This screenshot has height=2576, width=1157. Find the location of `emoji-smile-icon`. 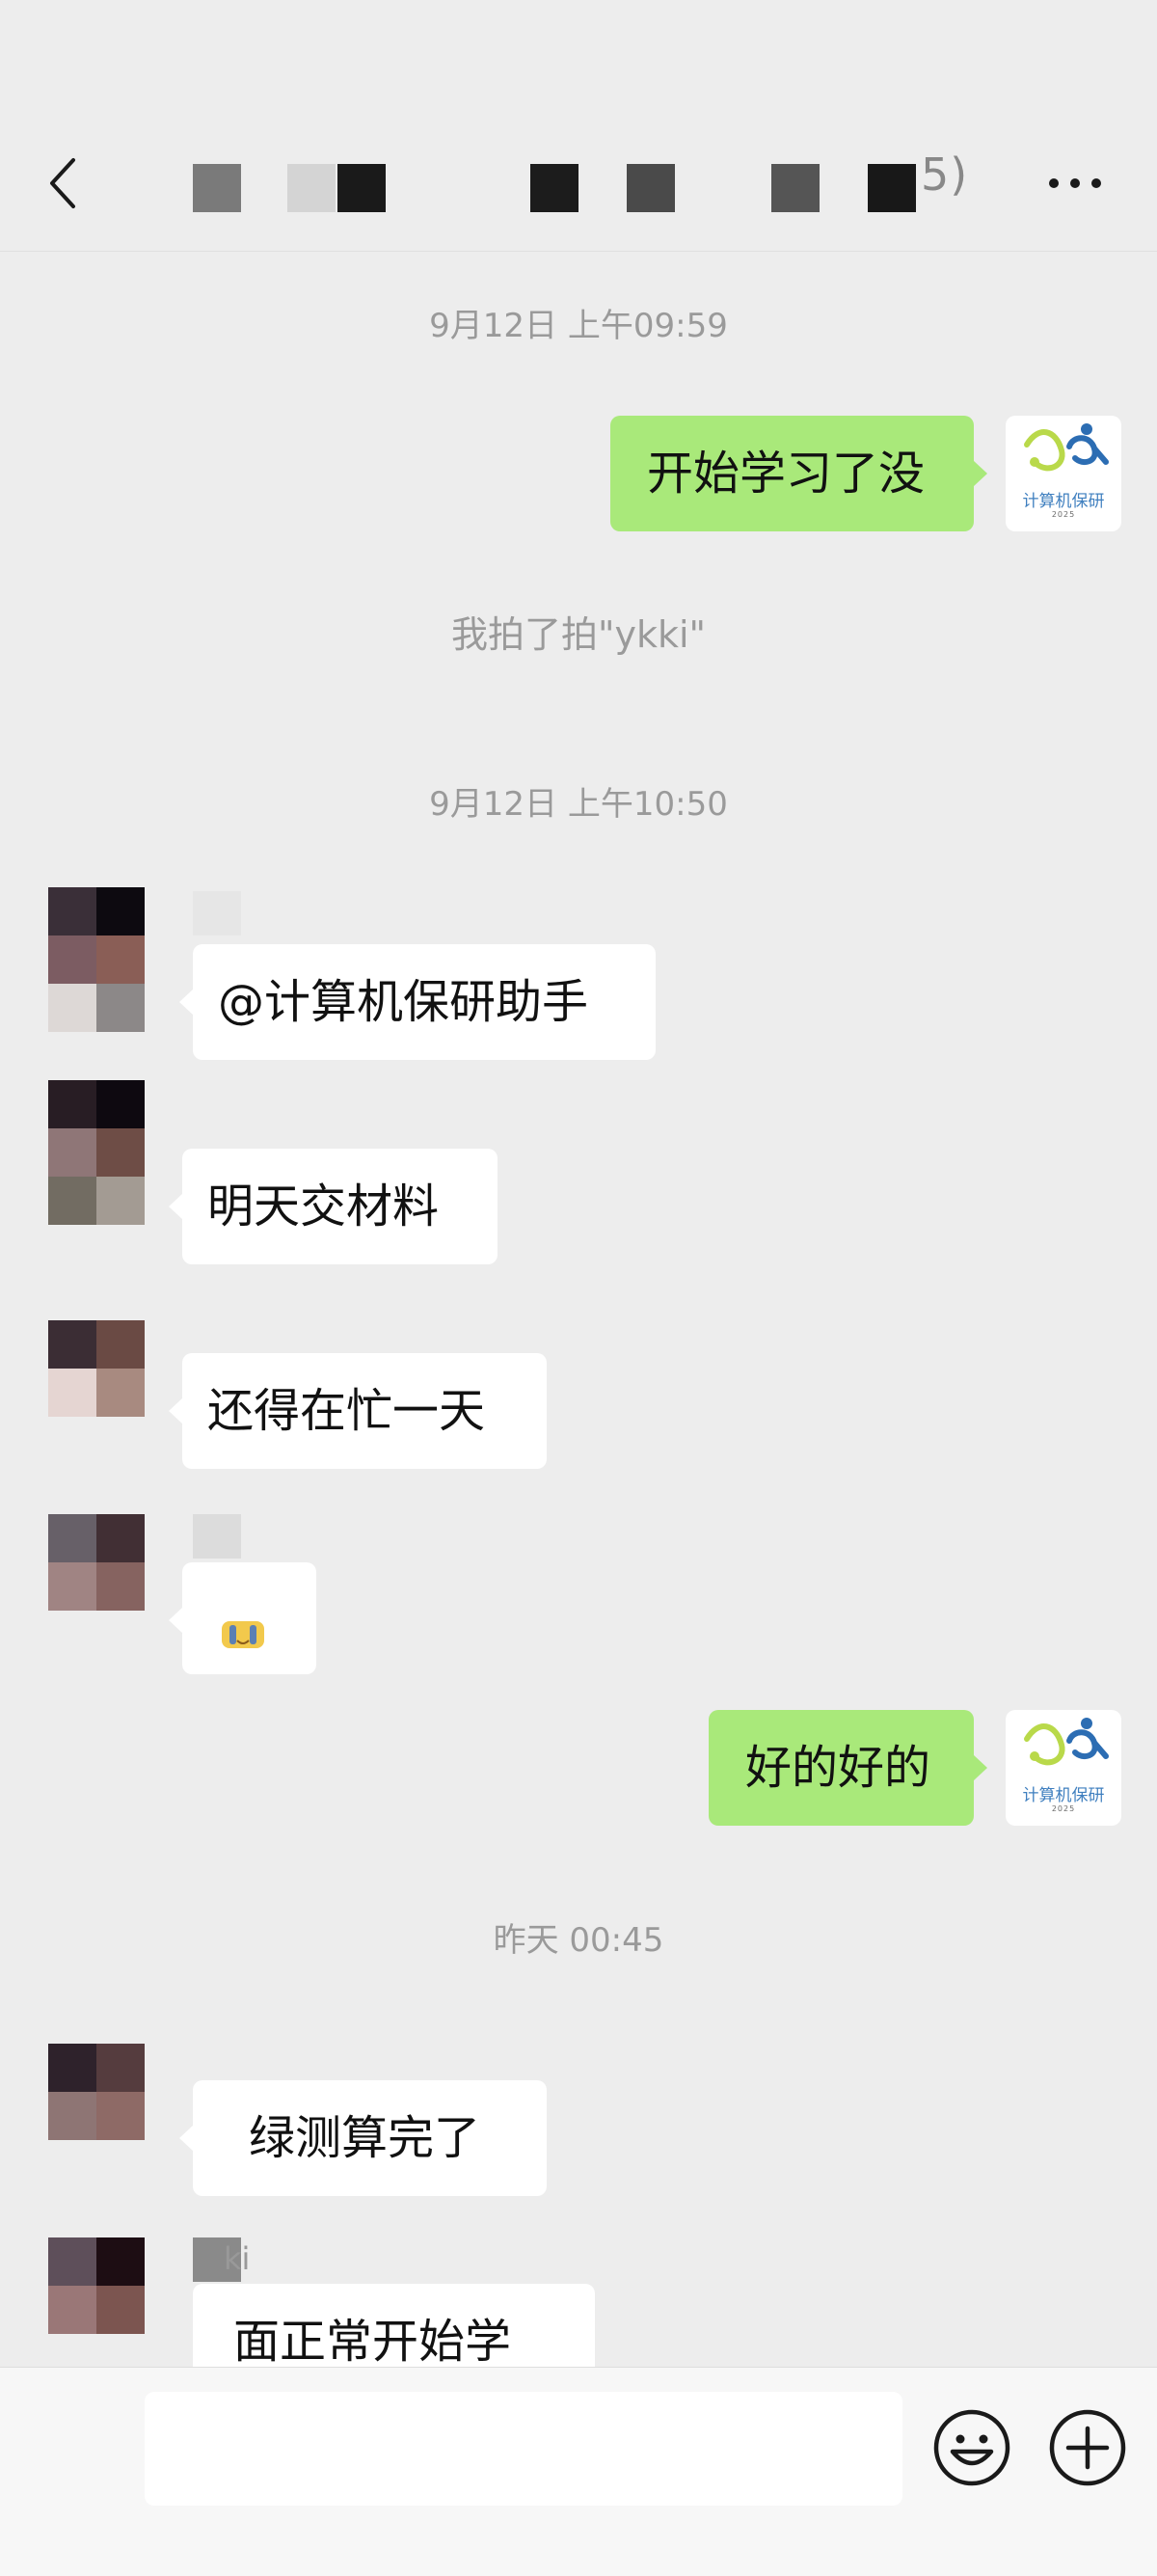

emoji-smile-icon is located at coordinates (971, 2447).